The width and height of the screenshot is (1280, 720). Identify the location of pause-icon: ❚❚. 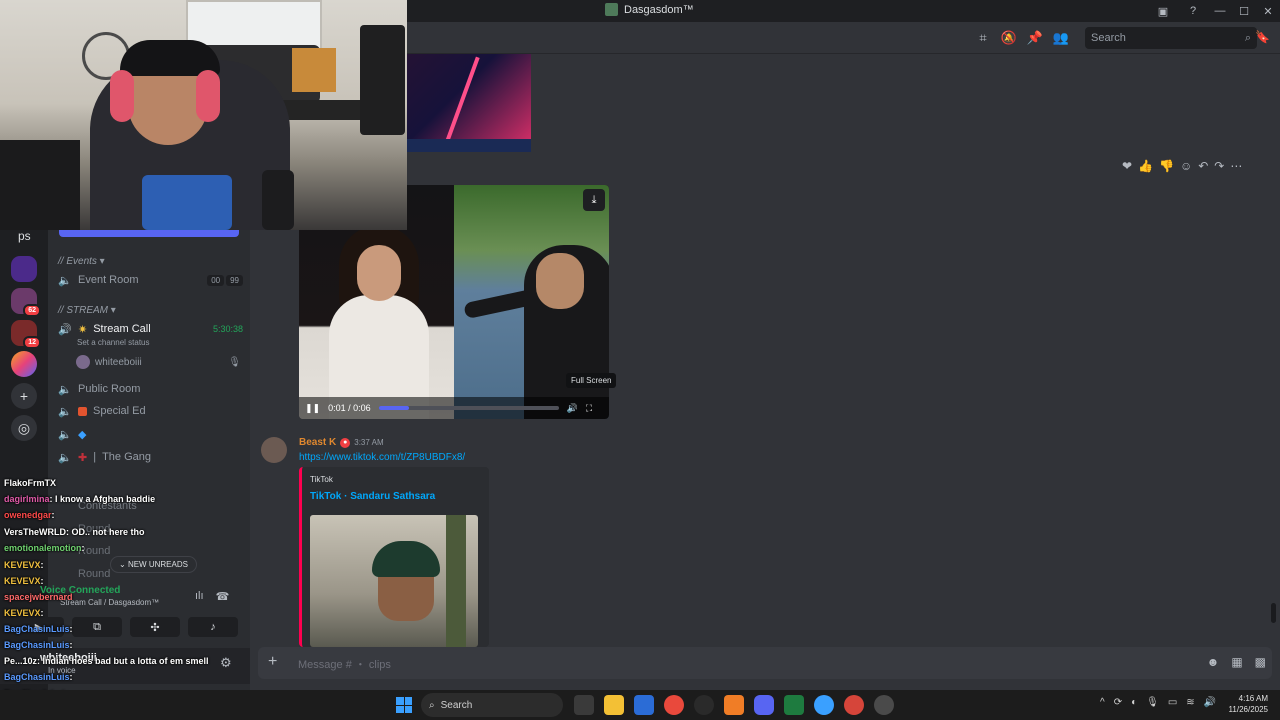
(312, 408).